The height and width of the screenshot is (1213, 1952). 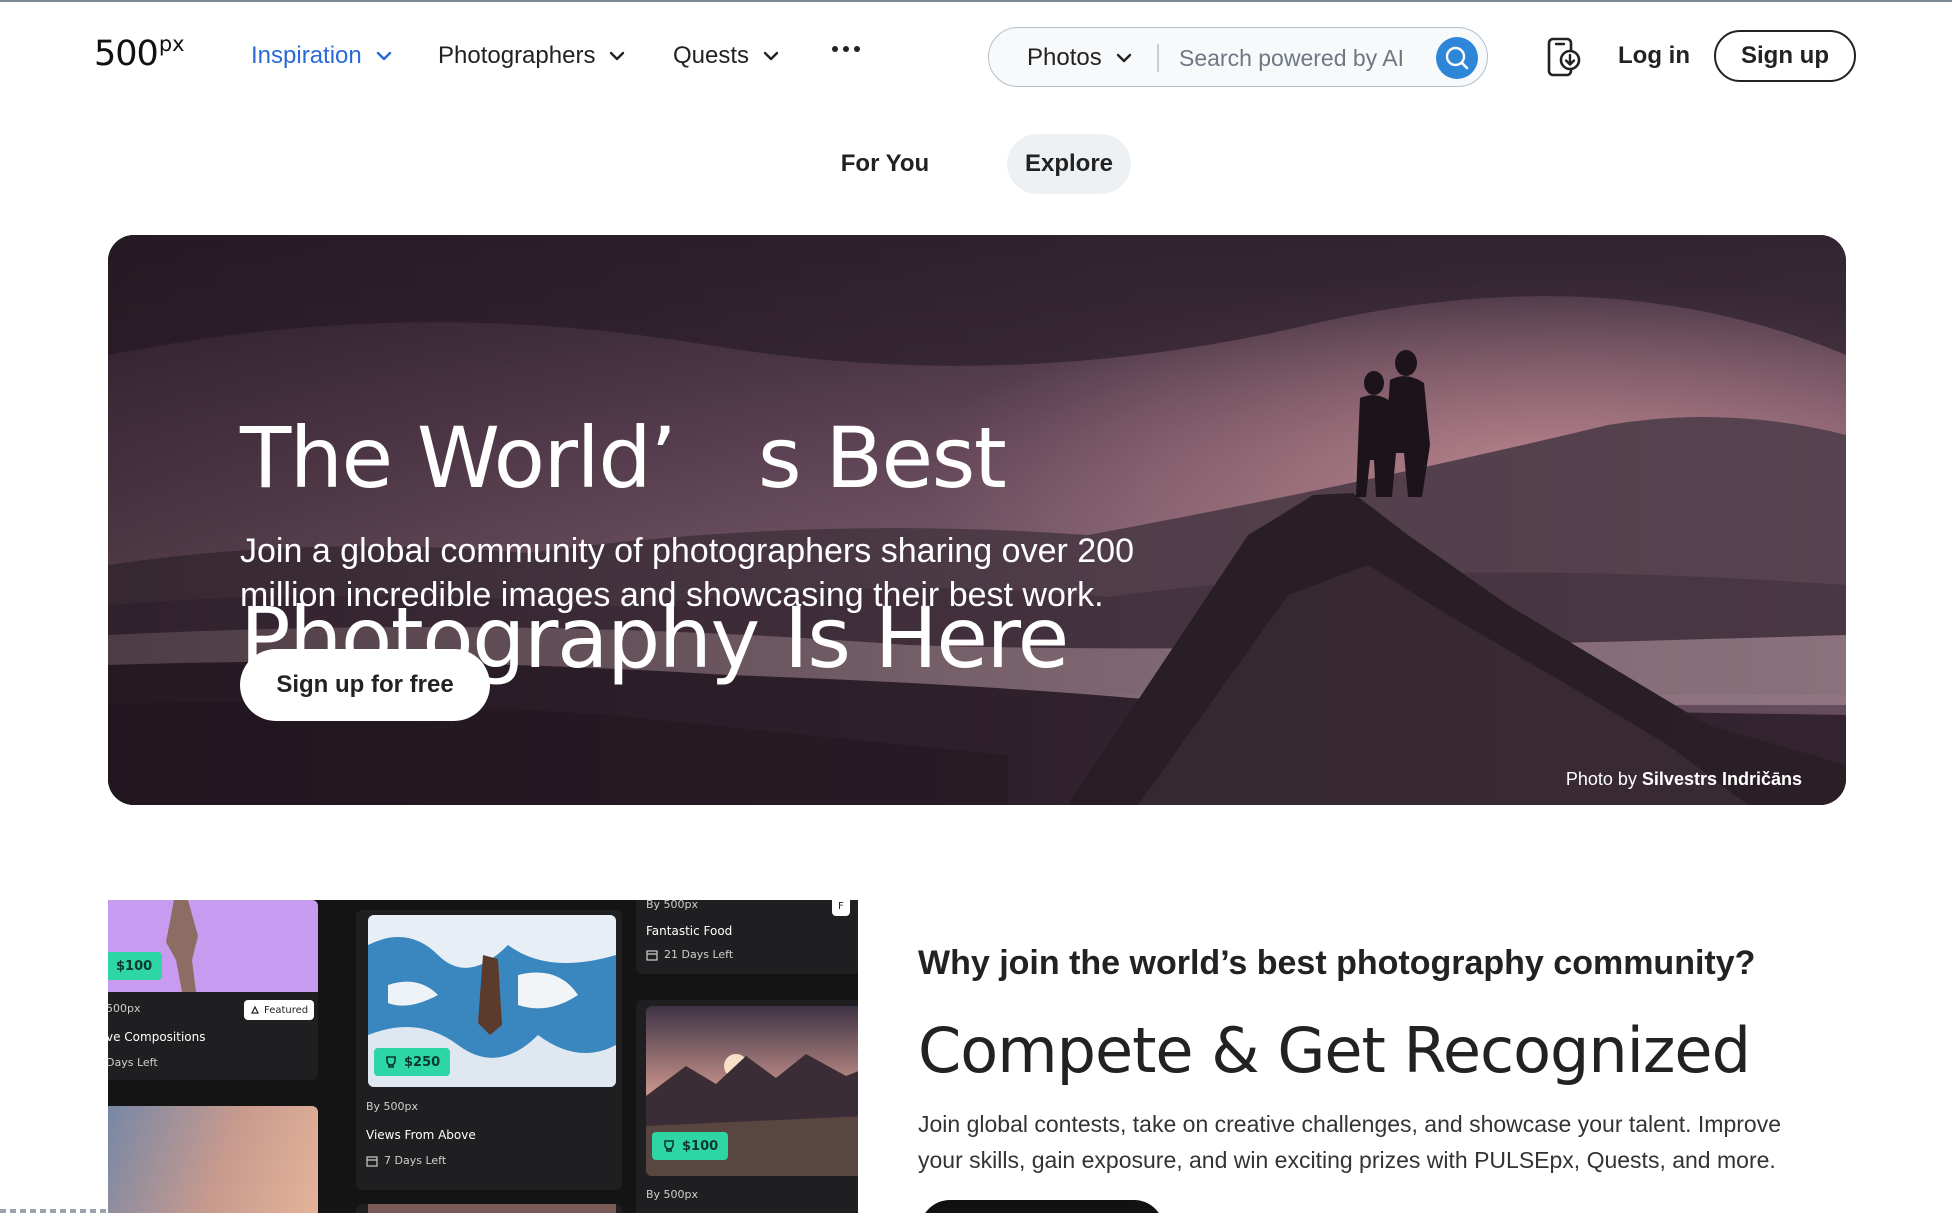 What do you see at coordinates (1722, 779) in the screenshot?
I see `photo-credit-author: Silvestrs Indričāns` at bounding box center [1722, 779].